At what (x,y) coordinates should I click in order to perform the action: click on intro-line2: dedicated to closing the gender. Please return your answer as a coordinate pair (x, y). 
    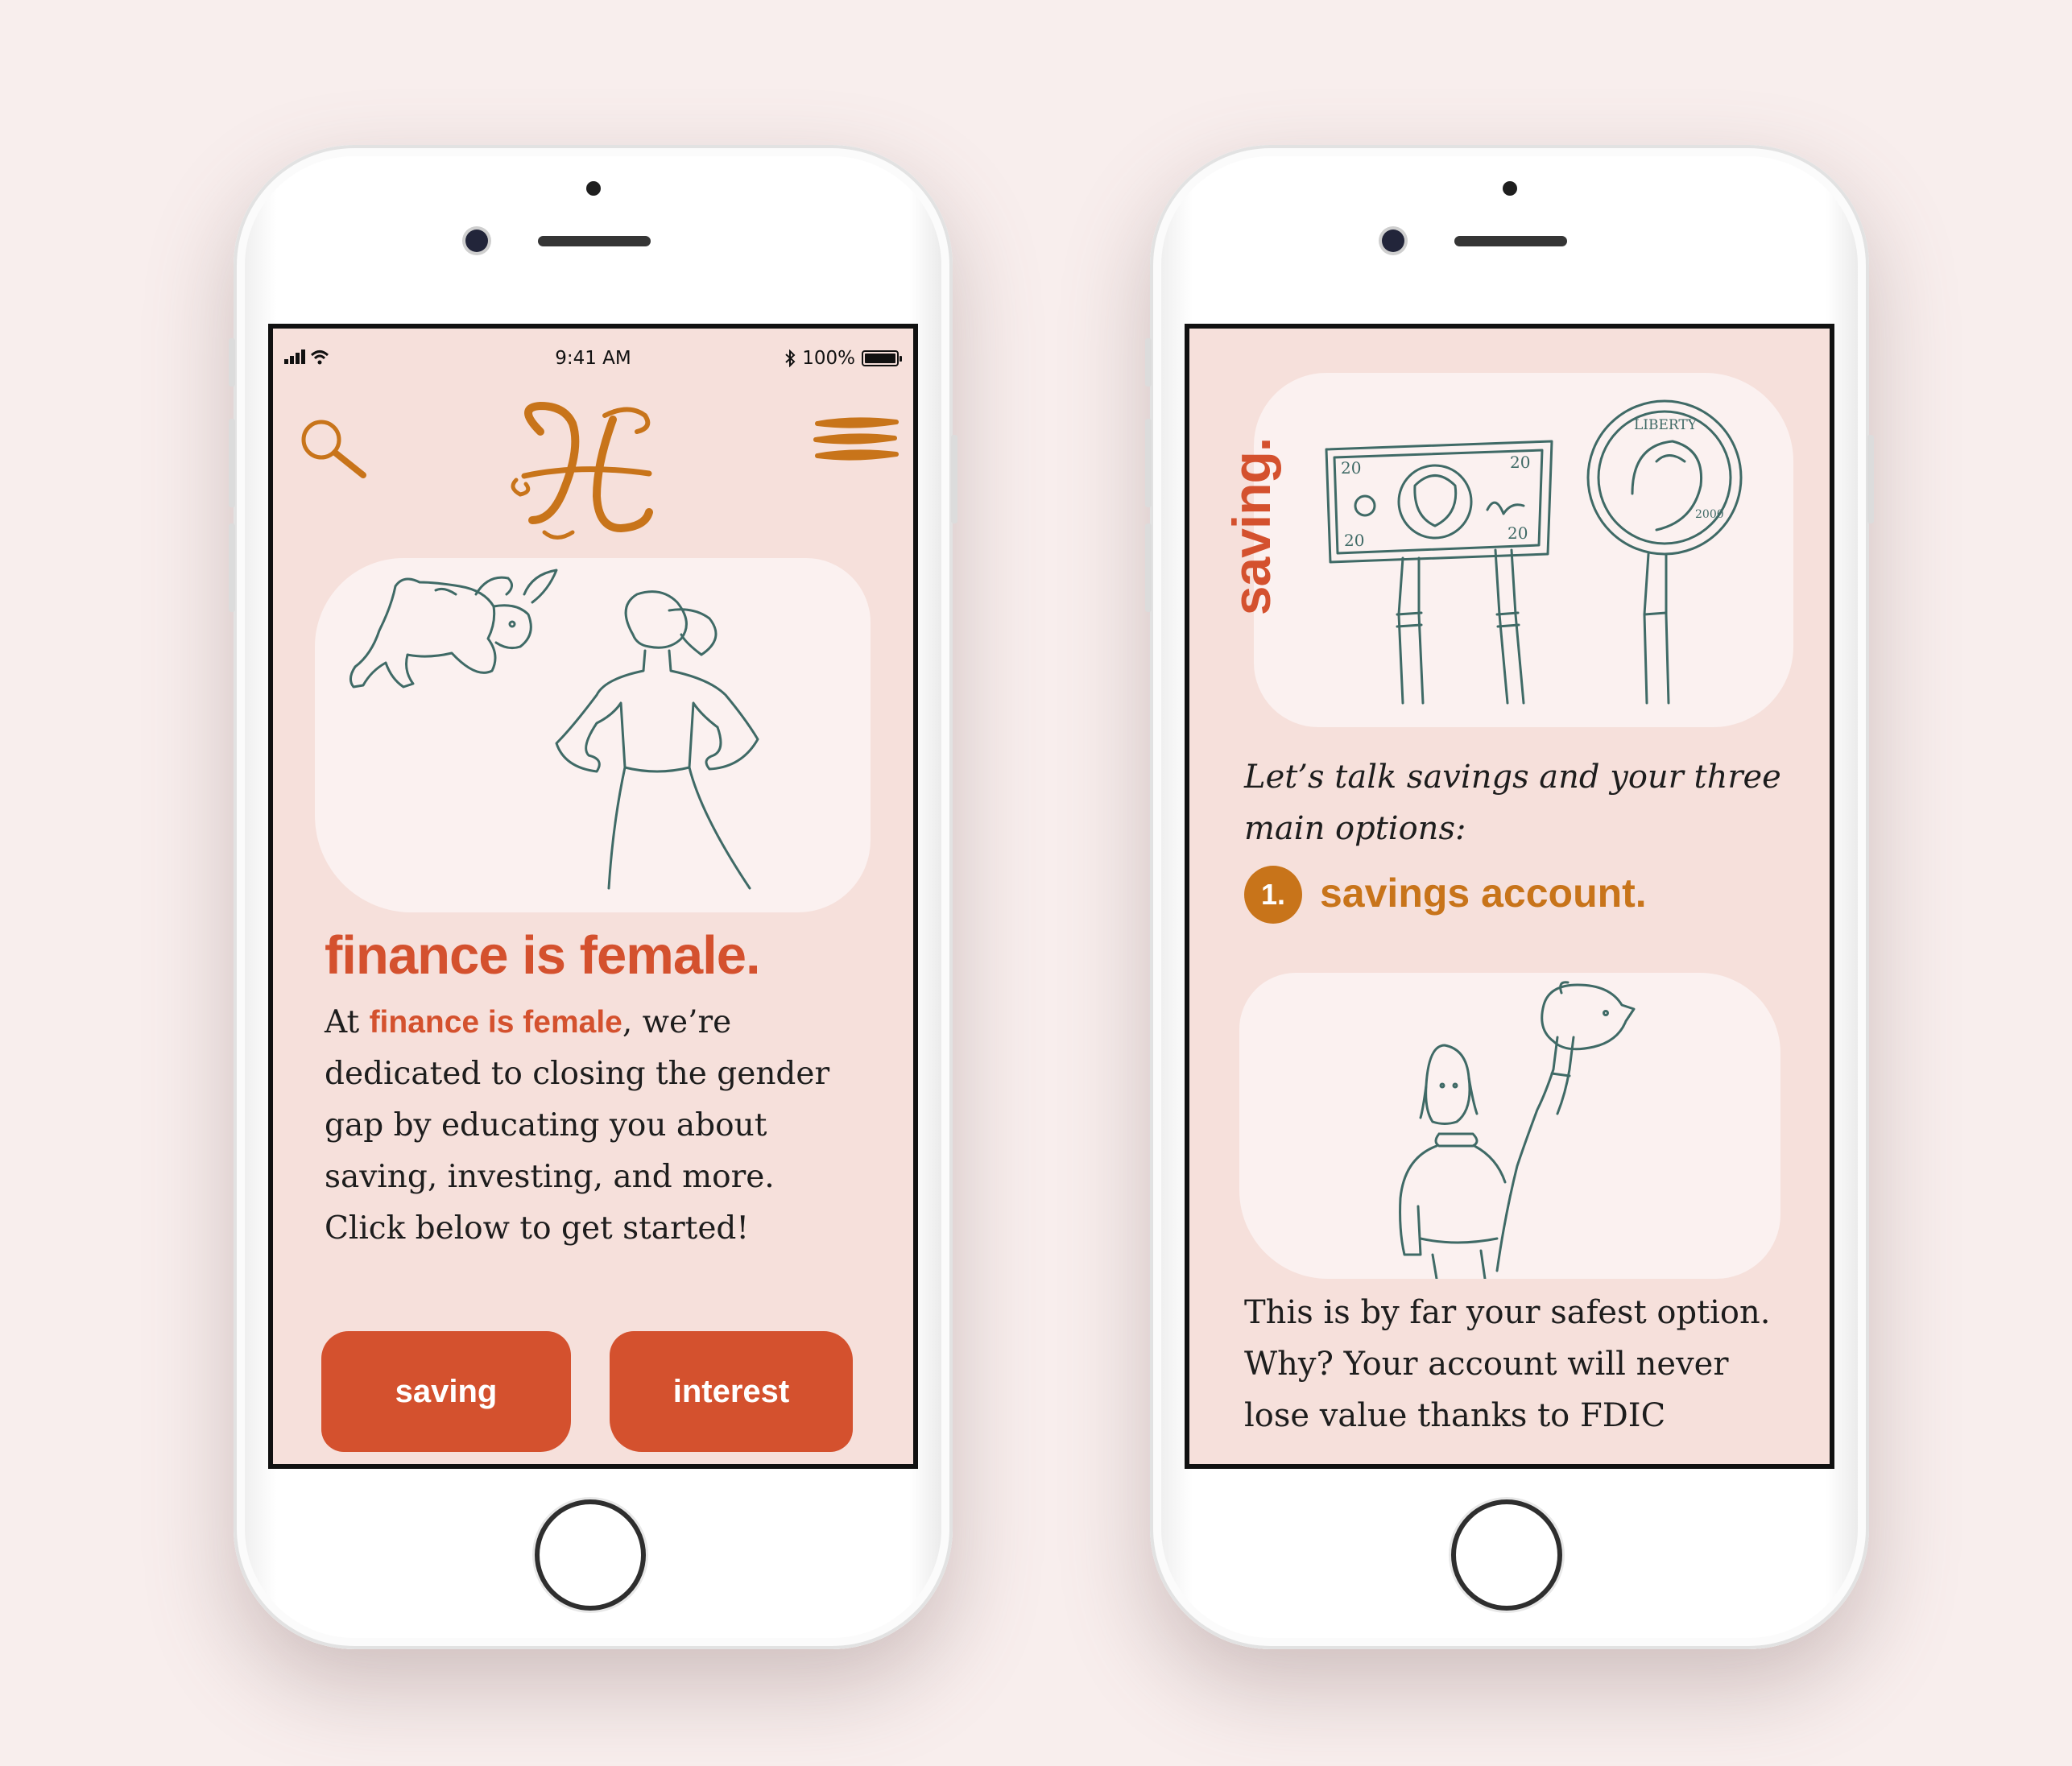
    Looking at the image, I should click on (577, 1074).